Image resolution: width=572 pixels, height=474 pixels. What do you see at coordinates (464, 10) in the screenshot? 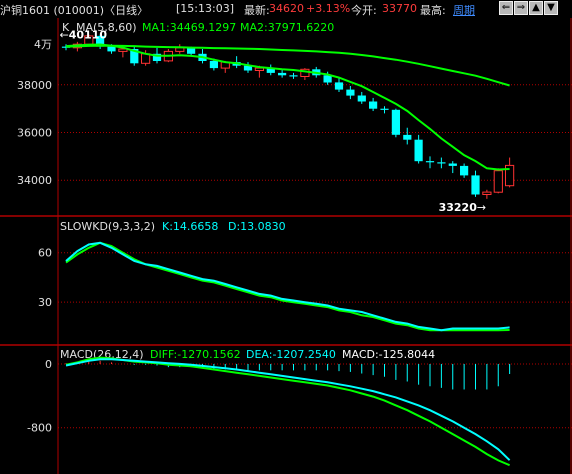
I see `period-link: 周期` at bounding box center [464, 10].